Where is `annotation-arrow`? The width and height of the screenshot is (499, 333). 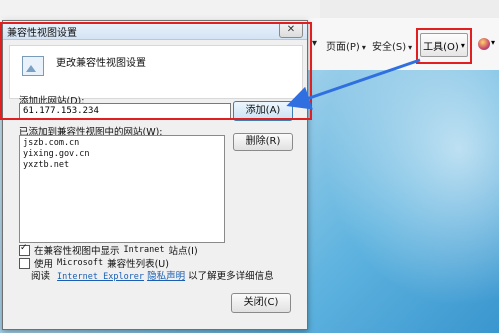 annotation-arrow is located at coordinates (353, 84).